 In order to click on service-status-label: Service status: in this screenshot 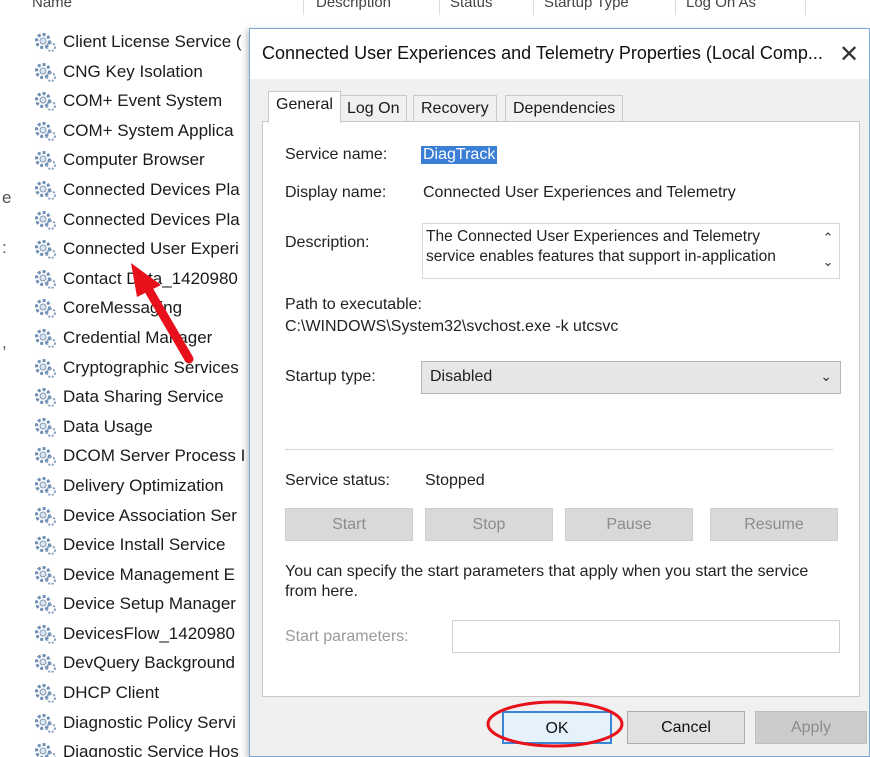, I will do `click(337, 480)`.